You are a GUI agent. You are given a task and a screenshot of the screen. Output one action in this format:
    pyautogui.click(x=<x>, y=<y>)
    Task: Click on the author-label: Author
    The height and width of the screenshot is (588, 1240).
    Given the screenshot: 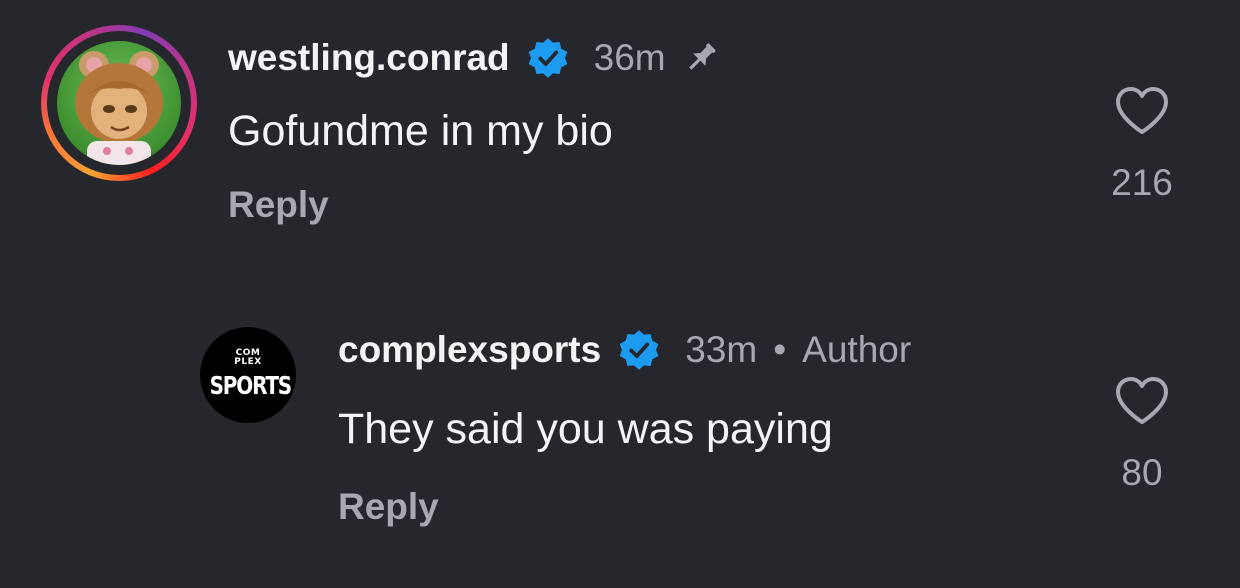 What is the action you would take?
    pyautogui.click(x=857, y=349)
    